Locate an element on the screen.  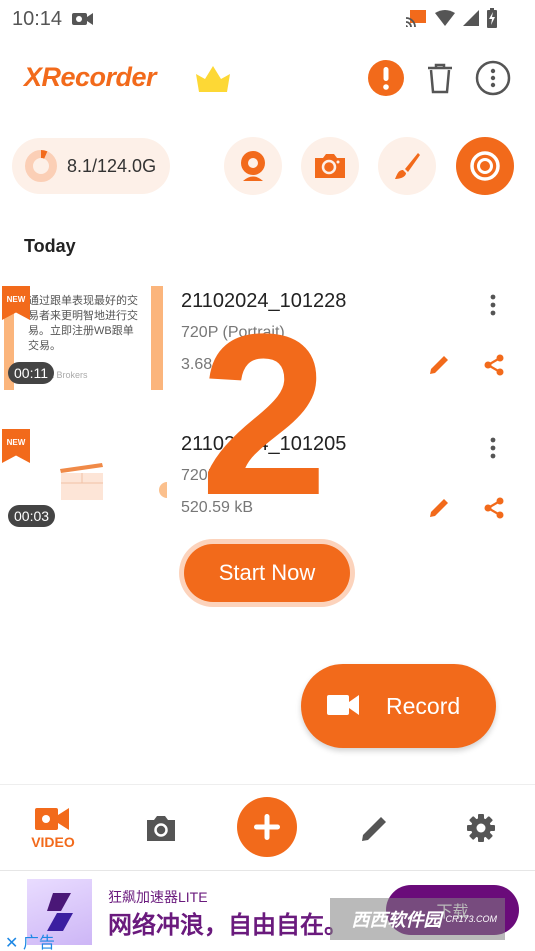
section-title-today: Today is located at coordinates (50, 246).